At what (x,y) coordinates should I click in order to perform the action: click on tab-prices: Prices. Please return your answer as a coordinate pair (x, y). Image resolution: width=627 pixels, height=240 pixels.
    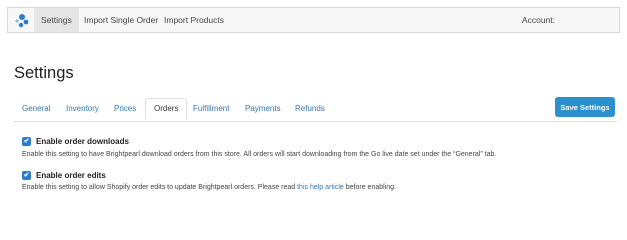
    Looking at the image, I should click on (125, 109).